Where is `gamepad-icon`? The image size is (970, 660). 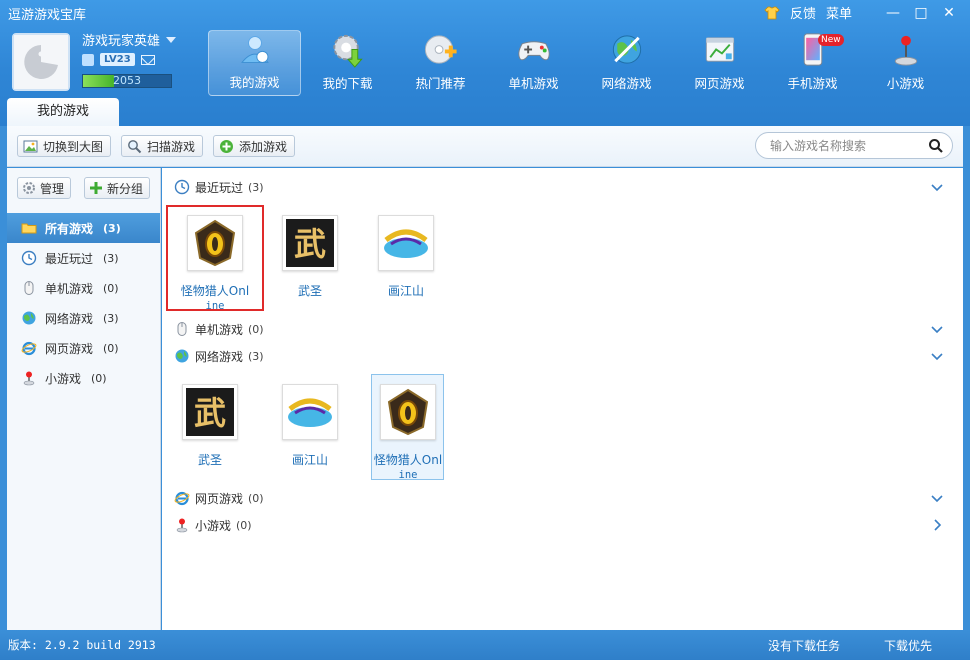
gamepad-icon is located at coordinates (533, 51).